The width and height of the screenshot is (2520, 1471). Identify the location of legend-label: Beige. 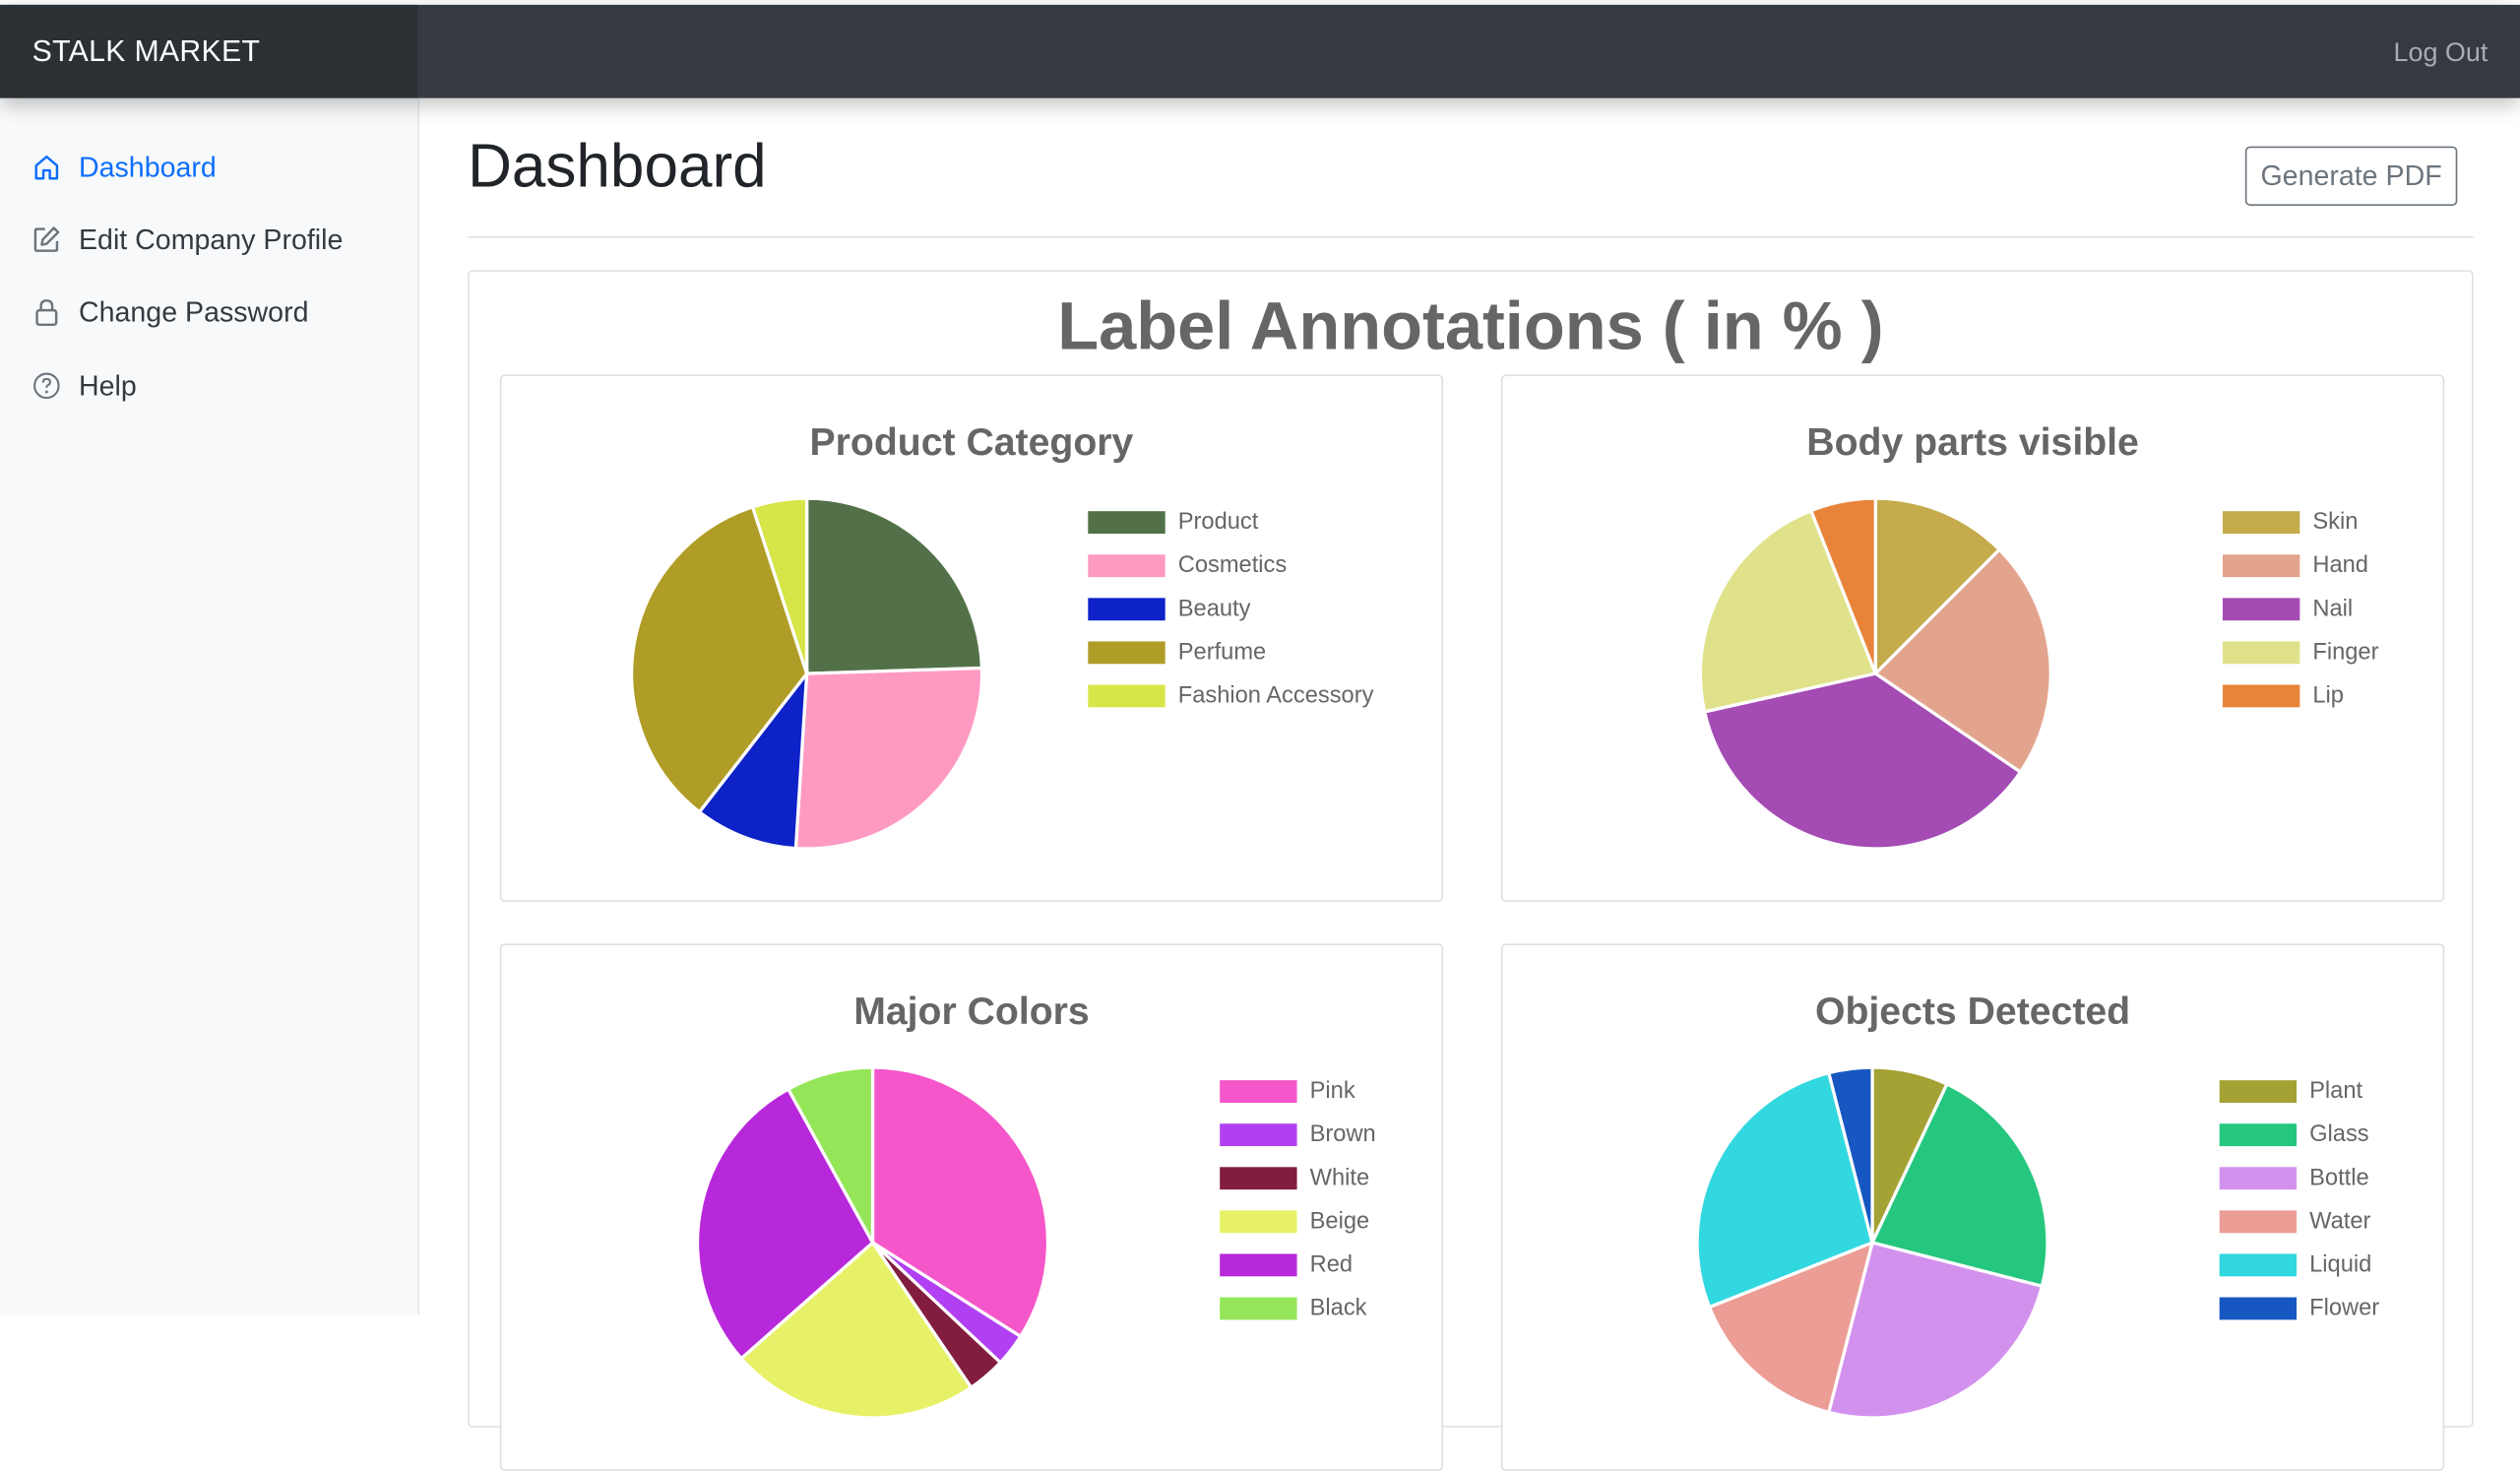
(1339, 1221).